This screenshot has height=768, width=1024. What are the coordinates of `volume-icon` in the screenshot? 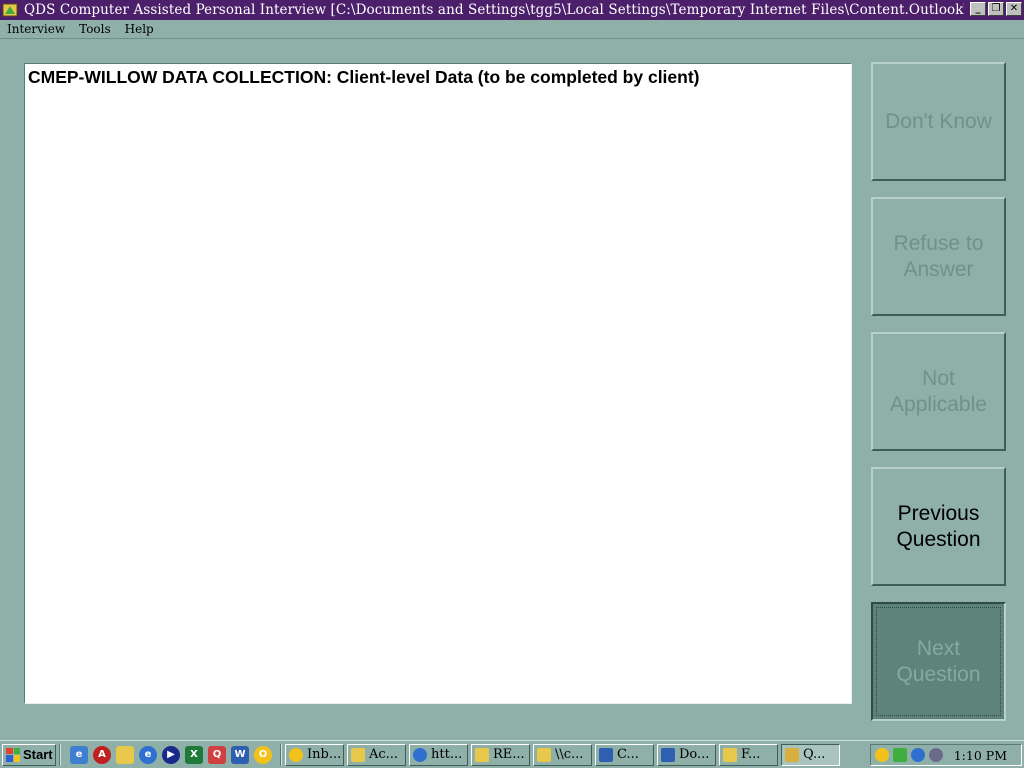 It's located at (936, 755).